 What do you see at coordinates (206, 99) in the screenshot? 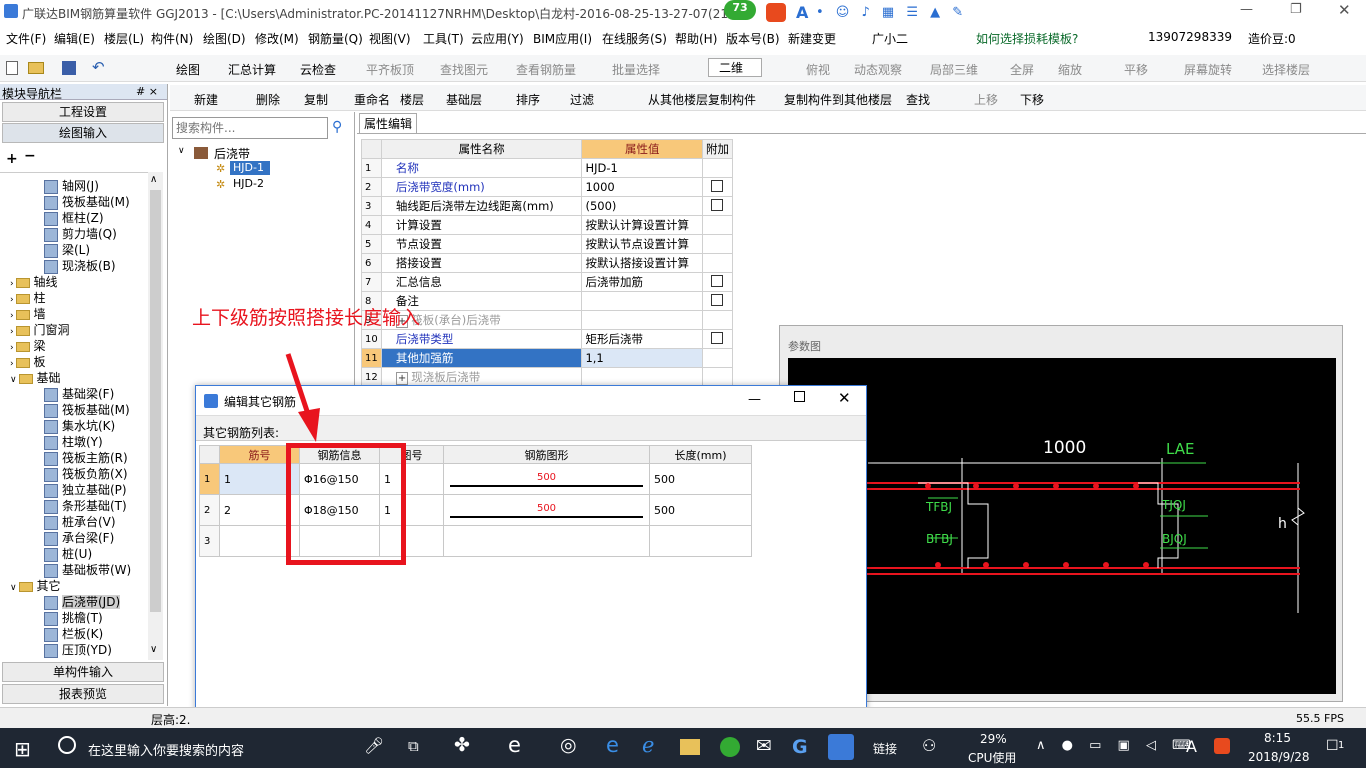
I see `toolbar2-item-0: 新建` at bounding box center [206, 99].